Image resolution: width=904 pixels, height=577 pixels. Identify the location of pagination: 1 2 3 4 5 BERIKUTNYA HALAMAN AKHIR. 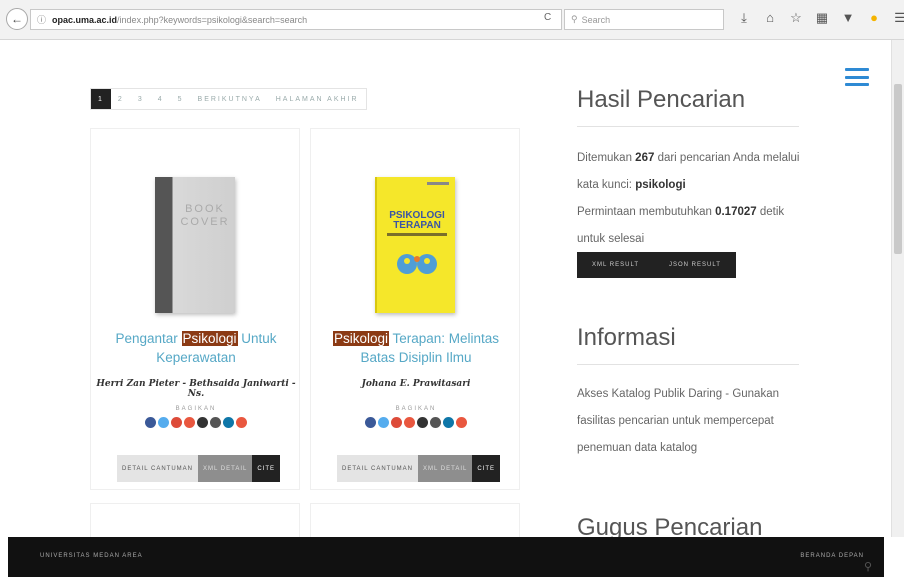
(228, 99).